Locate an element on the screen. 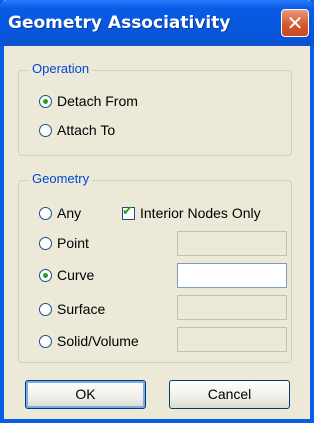  solid-volume-field is located at coordinates (232, 339).